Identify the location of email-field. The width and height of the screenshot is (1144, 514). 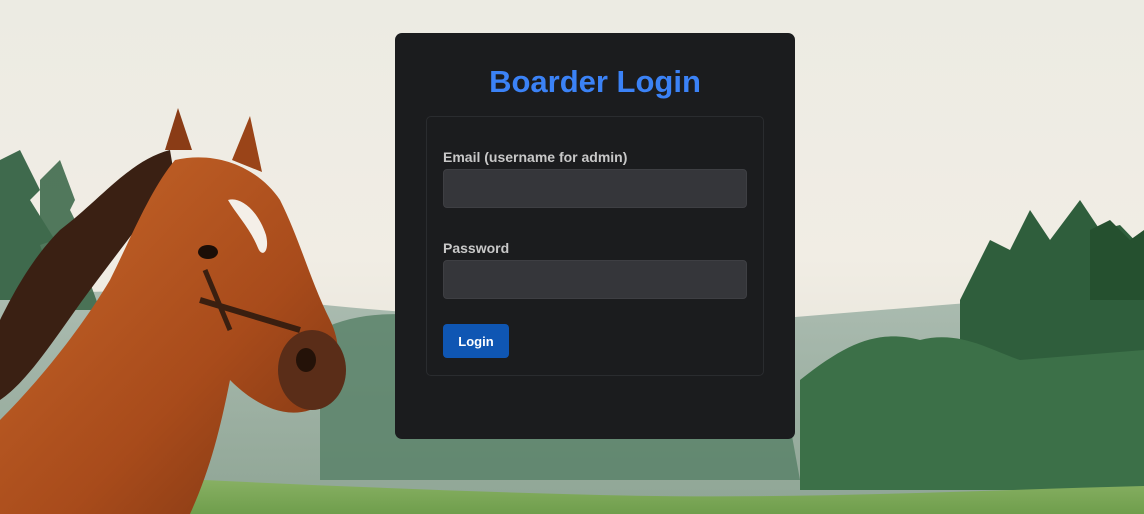
(595, 188).